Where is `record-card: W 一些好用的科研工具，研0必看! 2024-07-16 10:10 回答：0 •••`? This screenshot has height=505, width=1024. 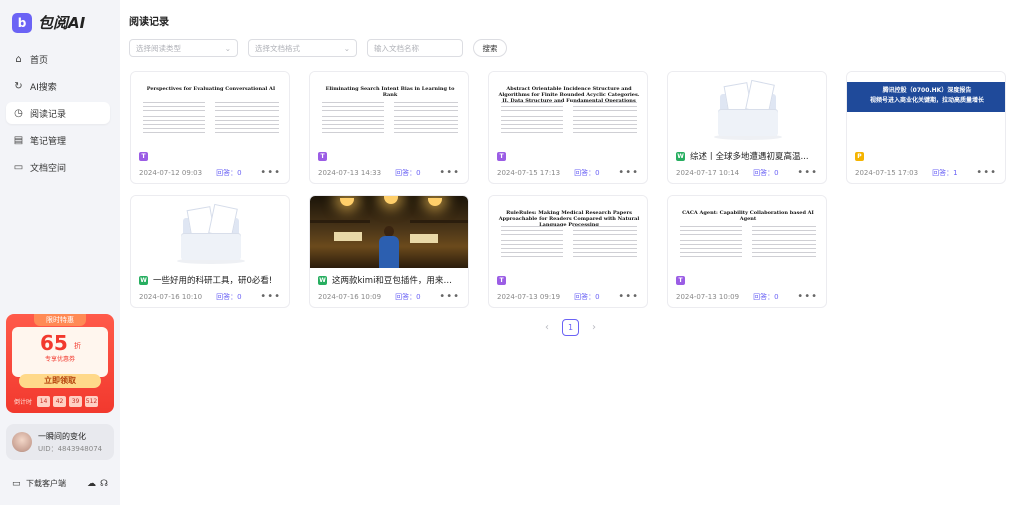 record-card: W 一些好用的科研工具，研0必看! 2024-07-16 10:10 回答：0 ••• is located at coordinates (210, 251).